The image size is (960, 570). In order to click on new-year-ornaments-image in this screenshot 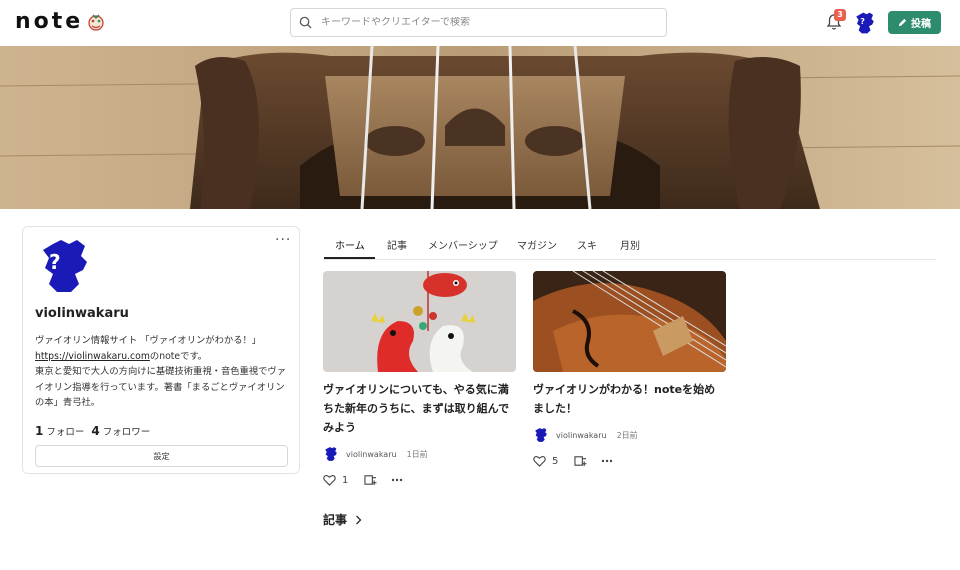, I will do `click(419, 321)`.